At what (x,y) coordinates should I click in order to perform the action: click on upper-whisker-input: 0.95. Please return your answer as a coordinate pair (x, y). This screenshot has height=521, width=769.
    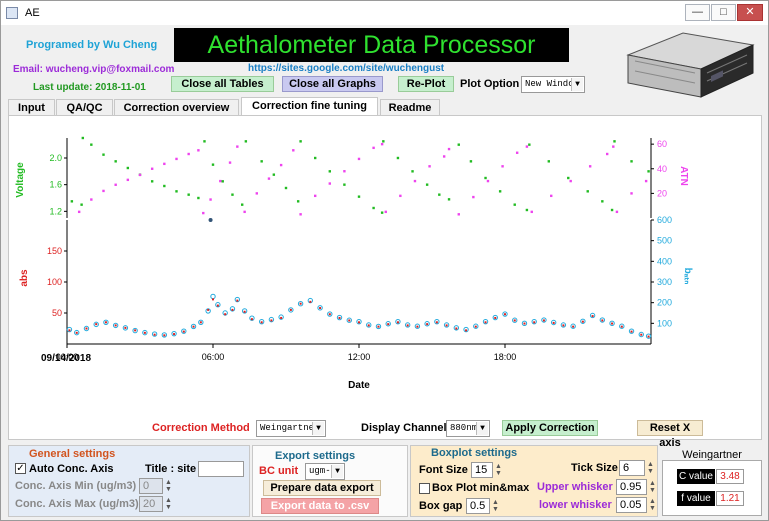
    Looking at the image, I should click on (631, 487).